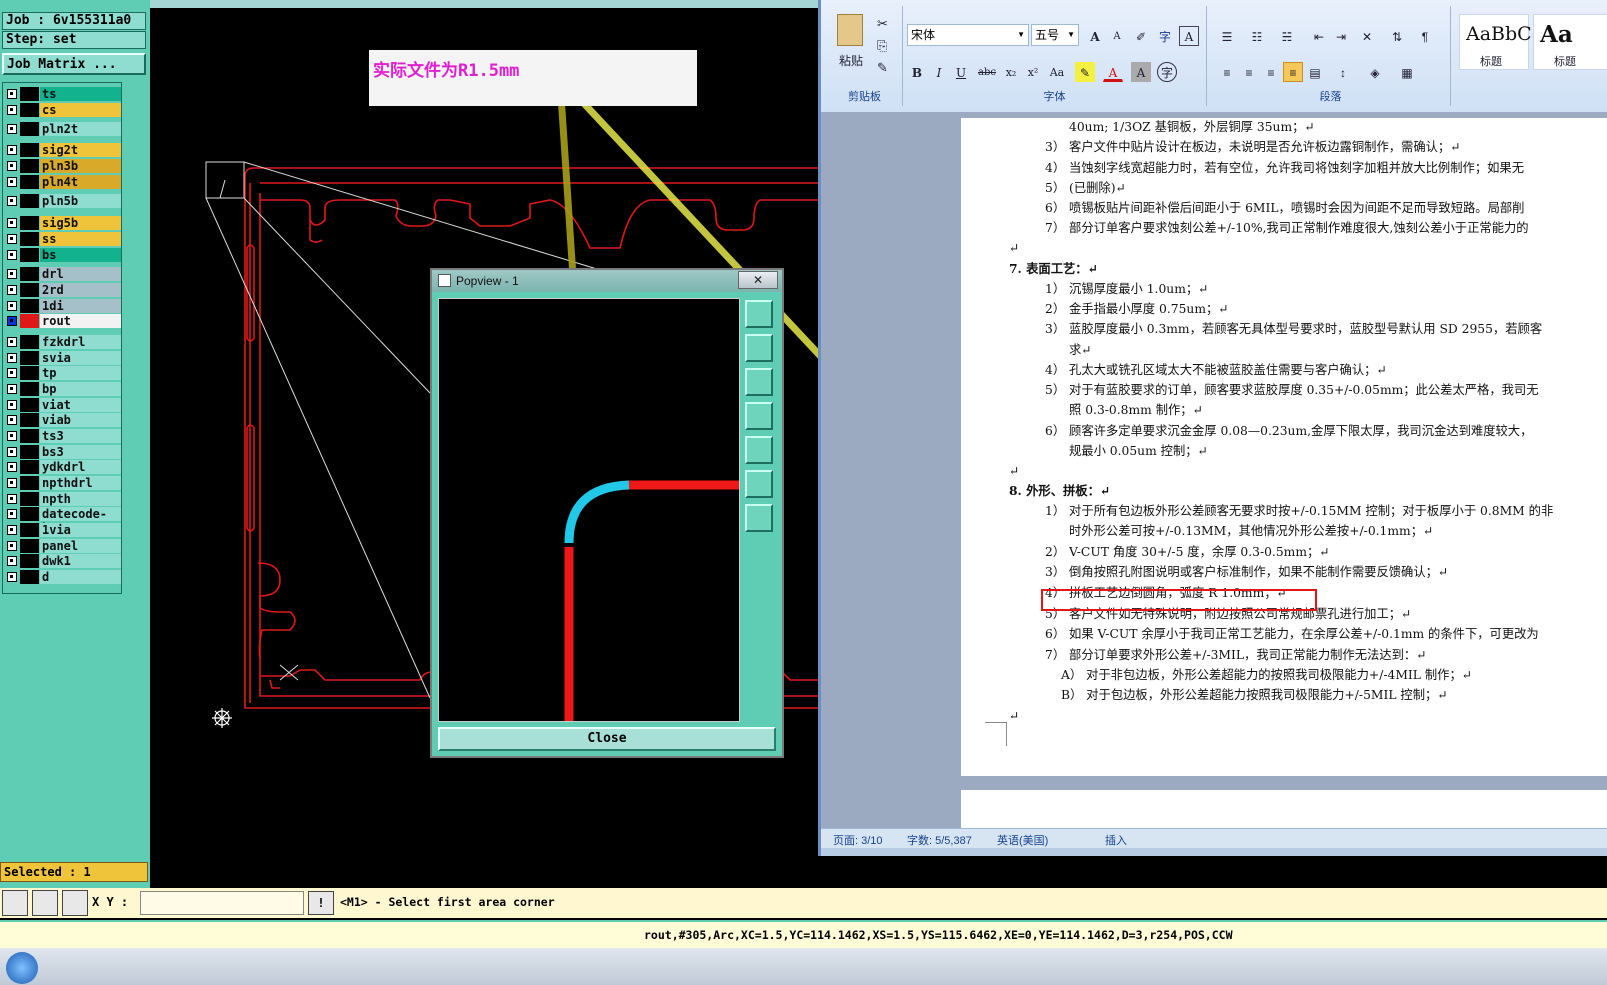 Image resolution: width=1607 pixels, height=985 pixels. I want to click on bullets-icon: ☰, so click(1227, 36).